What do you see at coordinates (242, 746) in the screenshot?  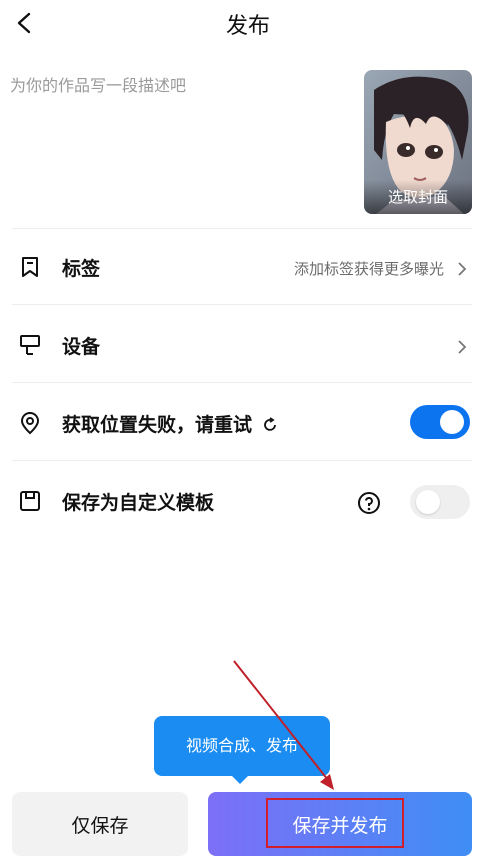 I see `tooltip: 视频合成、发布` at bounding box center [242, 746].